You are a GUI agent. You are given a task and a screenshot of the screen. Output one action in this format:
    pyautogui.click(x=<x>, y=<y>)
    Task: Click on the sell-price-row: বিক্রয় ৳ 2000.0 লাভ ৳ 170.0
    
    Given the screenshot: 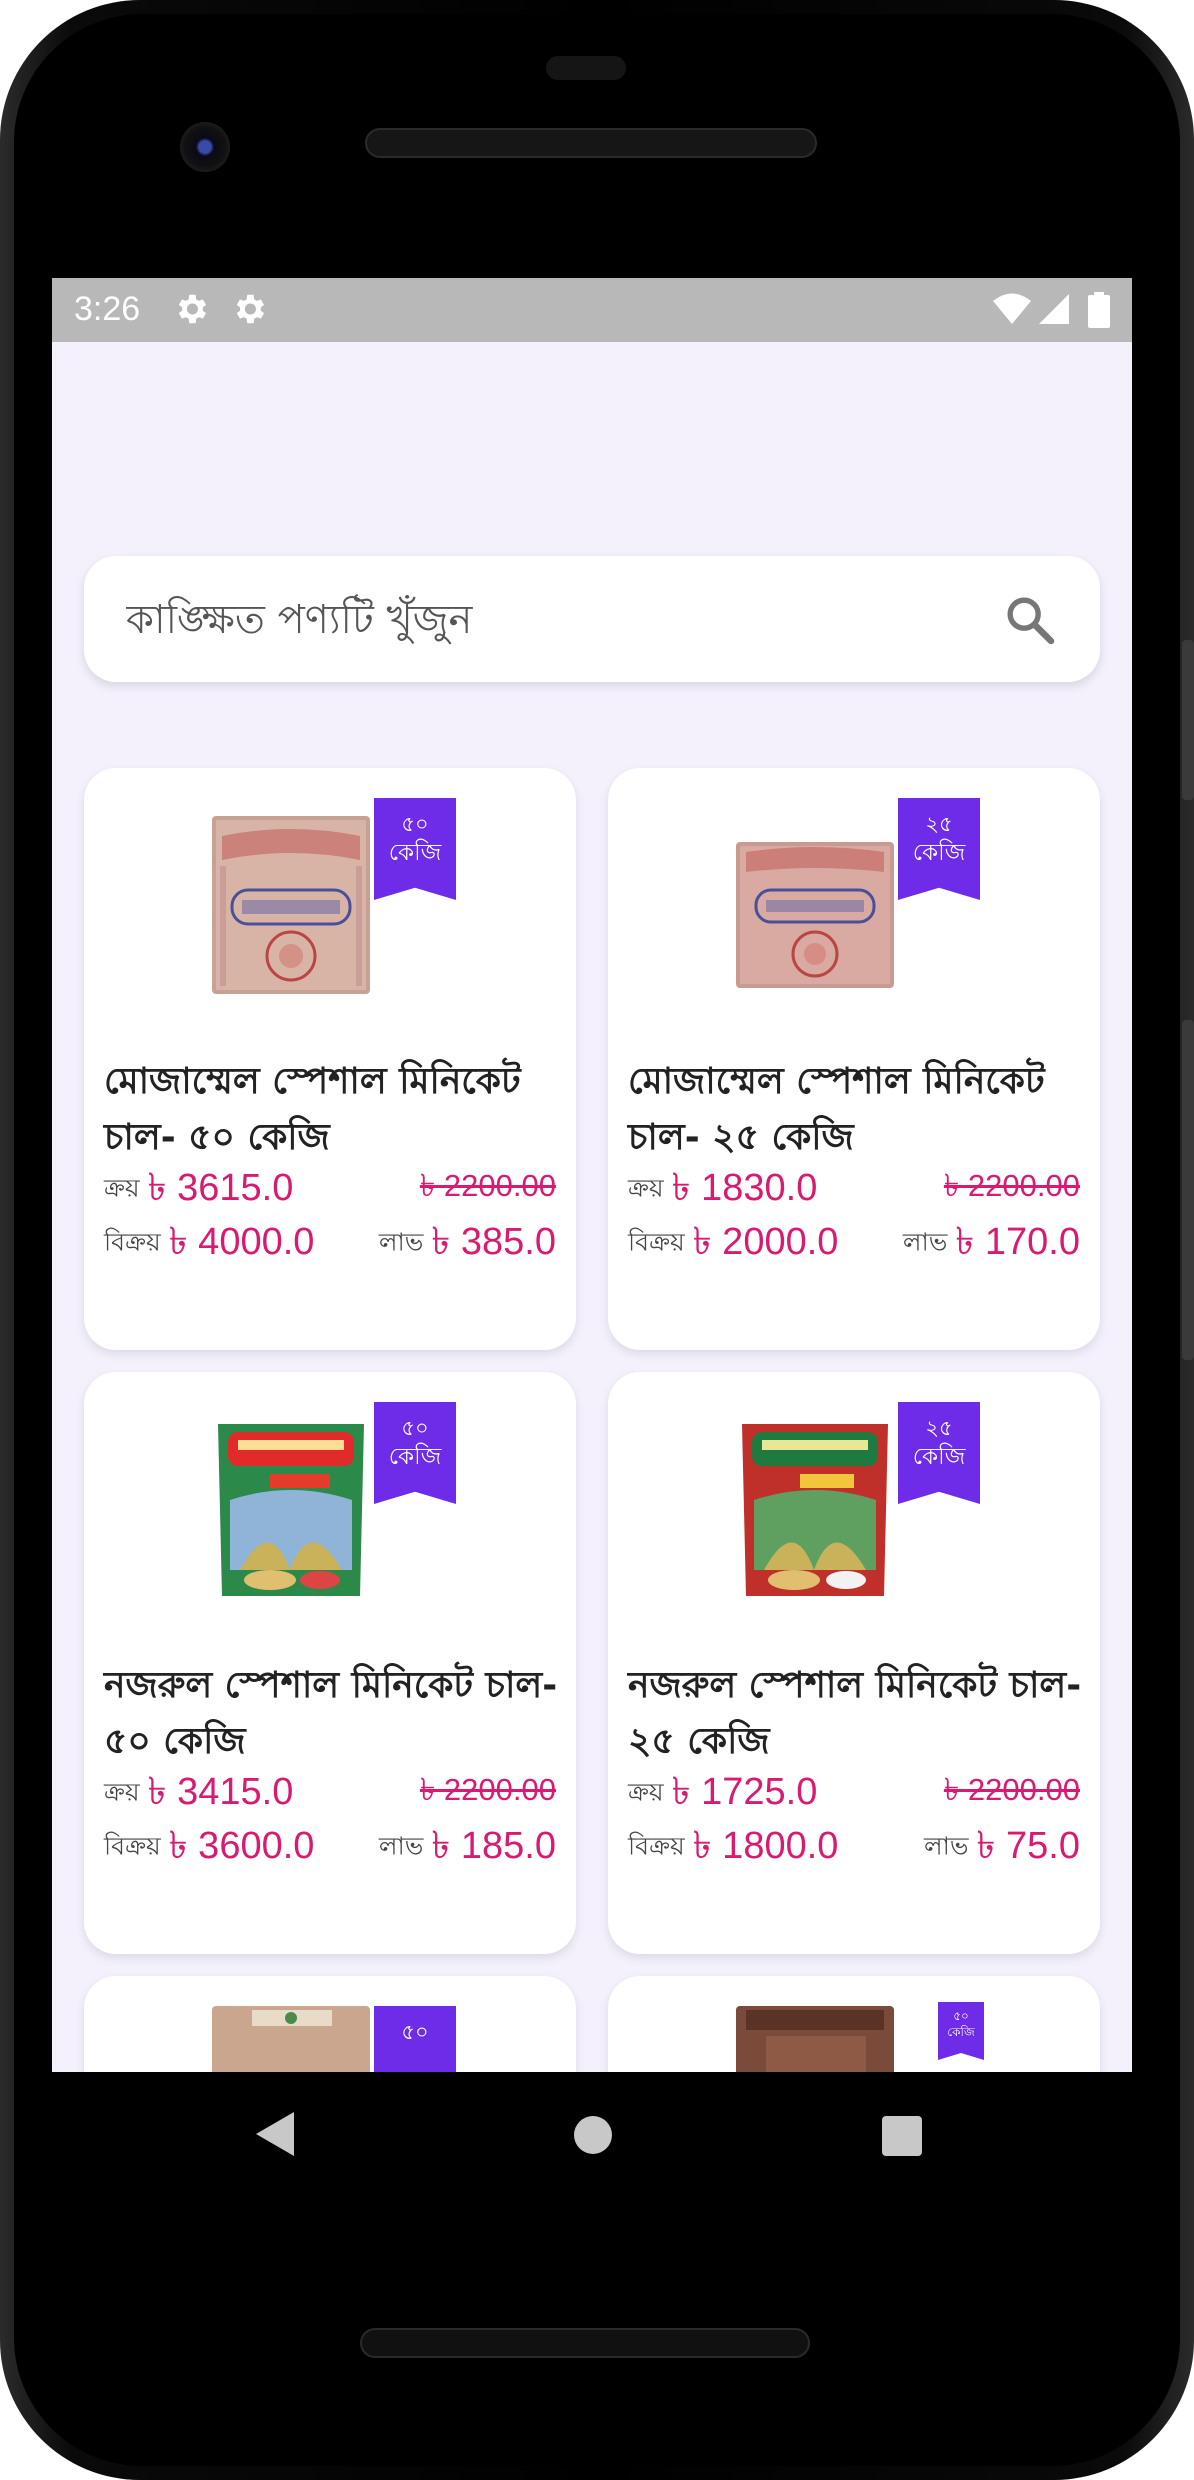 What is the action you would take?
    pyautogui.click(x=854, y=1237)
    